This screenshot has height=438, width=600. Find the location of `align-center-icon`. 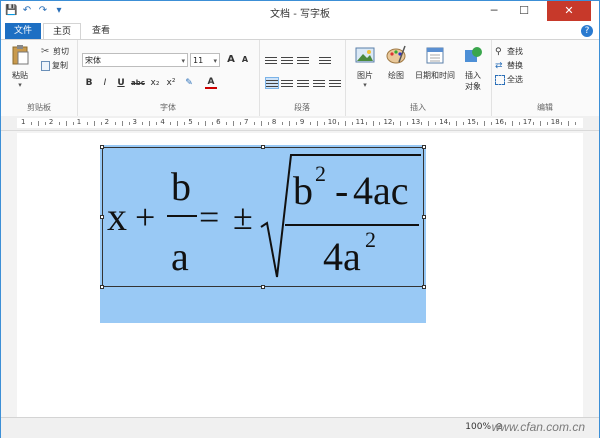

align-center-icon is located at coordinates (287, 83).